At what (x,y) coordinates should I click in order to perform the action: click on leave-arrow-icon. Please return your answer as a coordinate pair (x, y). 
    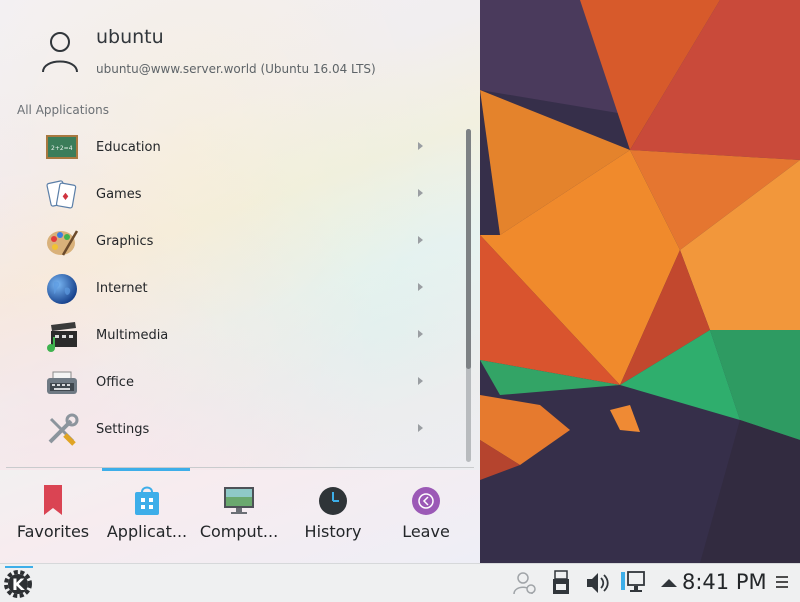
    Looking at the image, I should click on (426, 501).